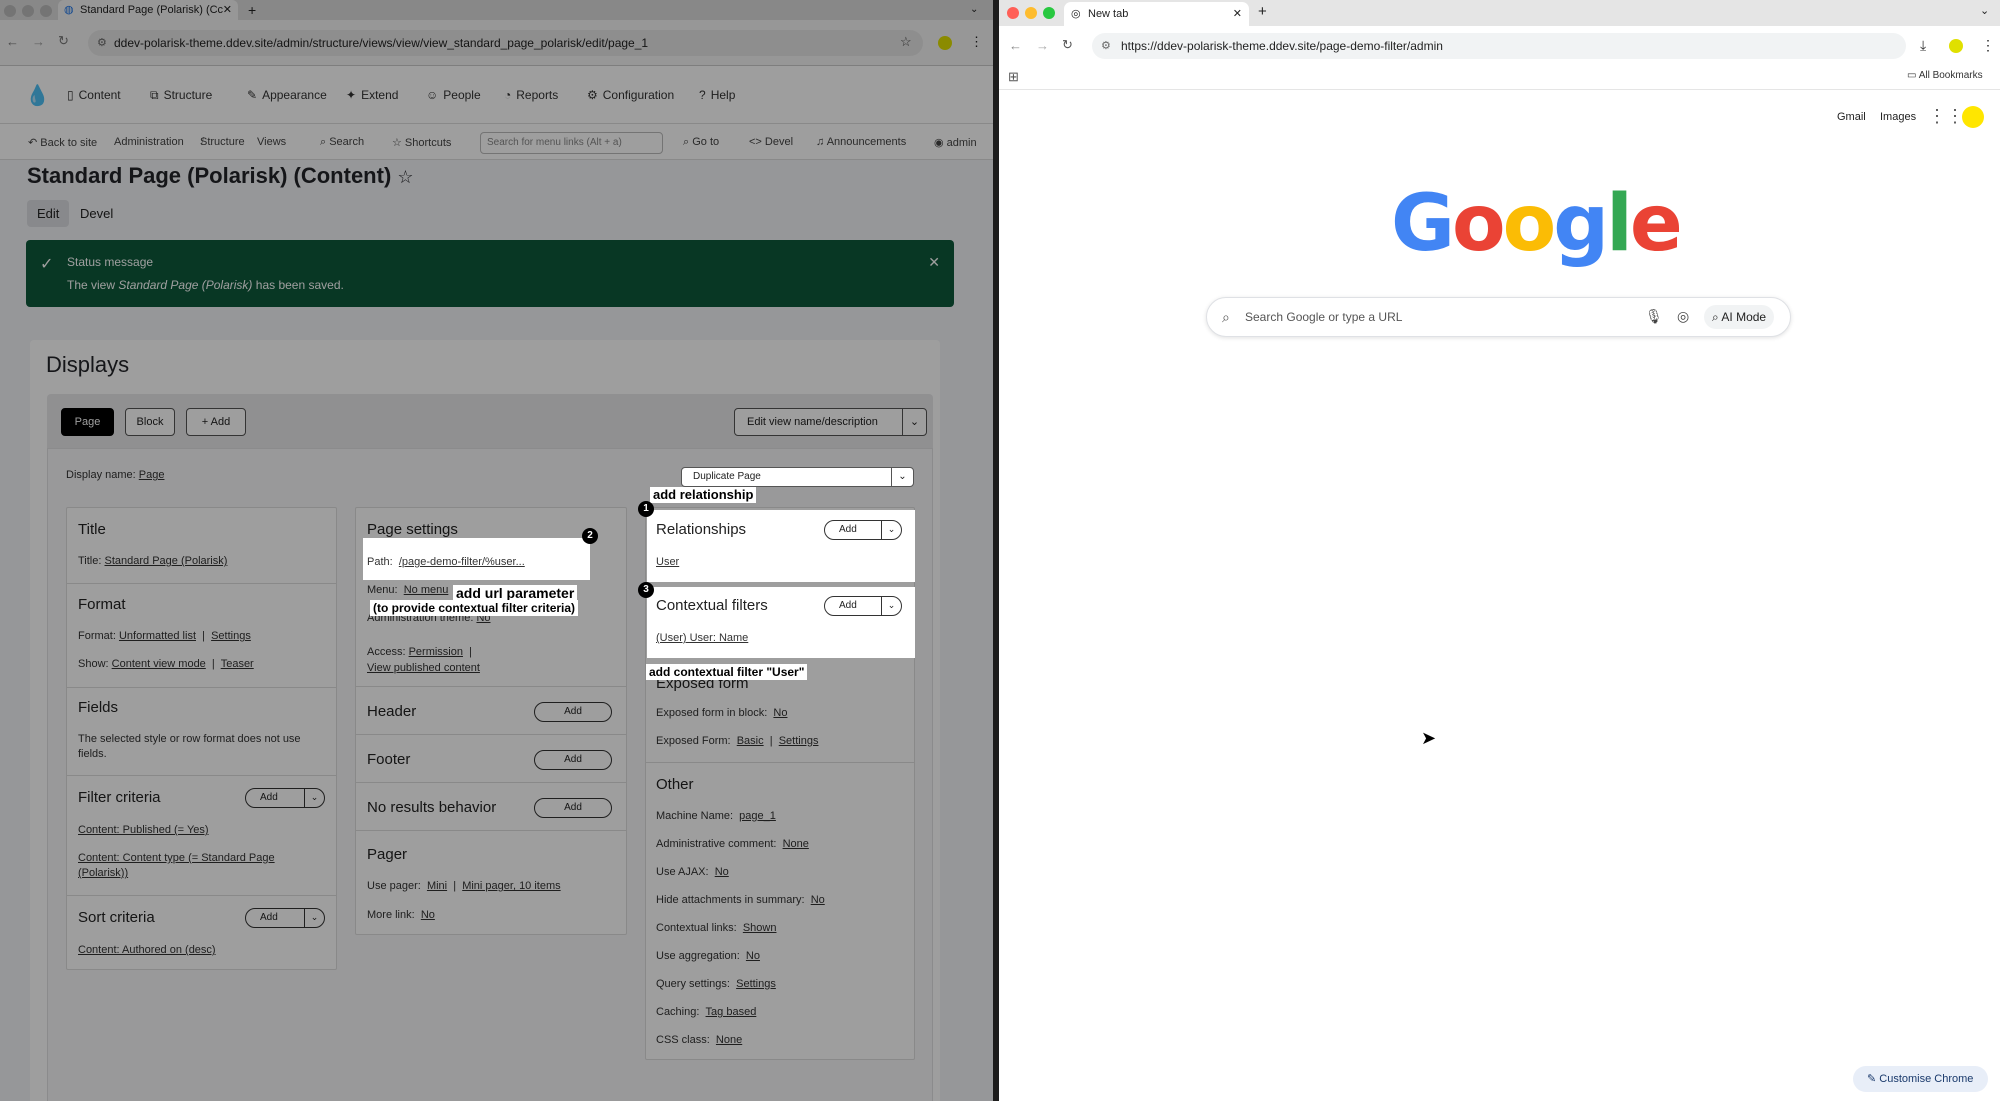  I want to click on other-value-link: Tag based, so click(731, 1012).